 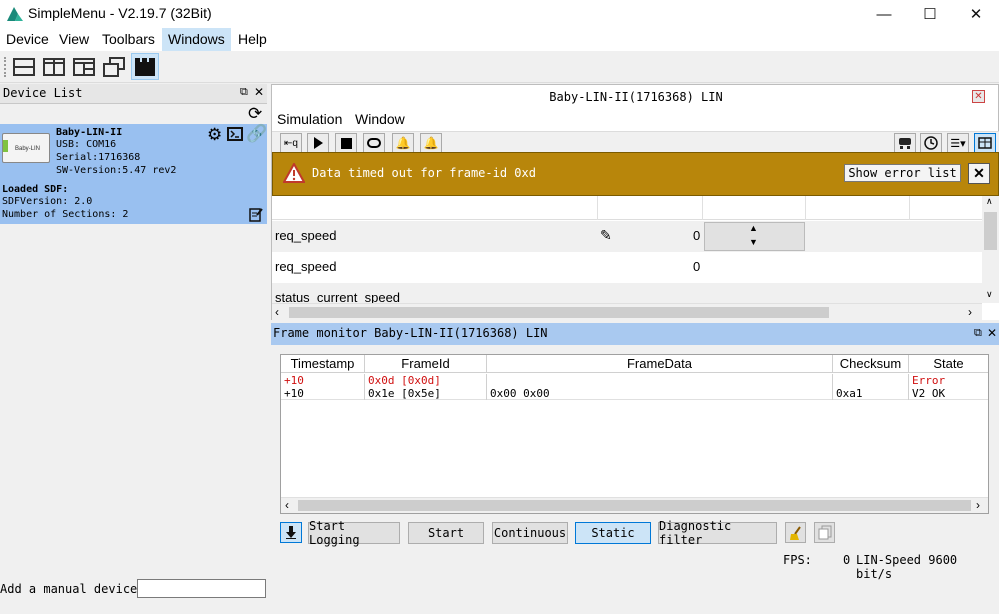 I want to click on cell-frameid: 0x0d [0x0d], so click(x=426, y=380).